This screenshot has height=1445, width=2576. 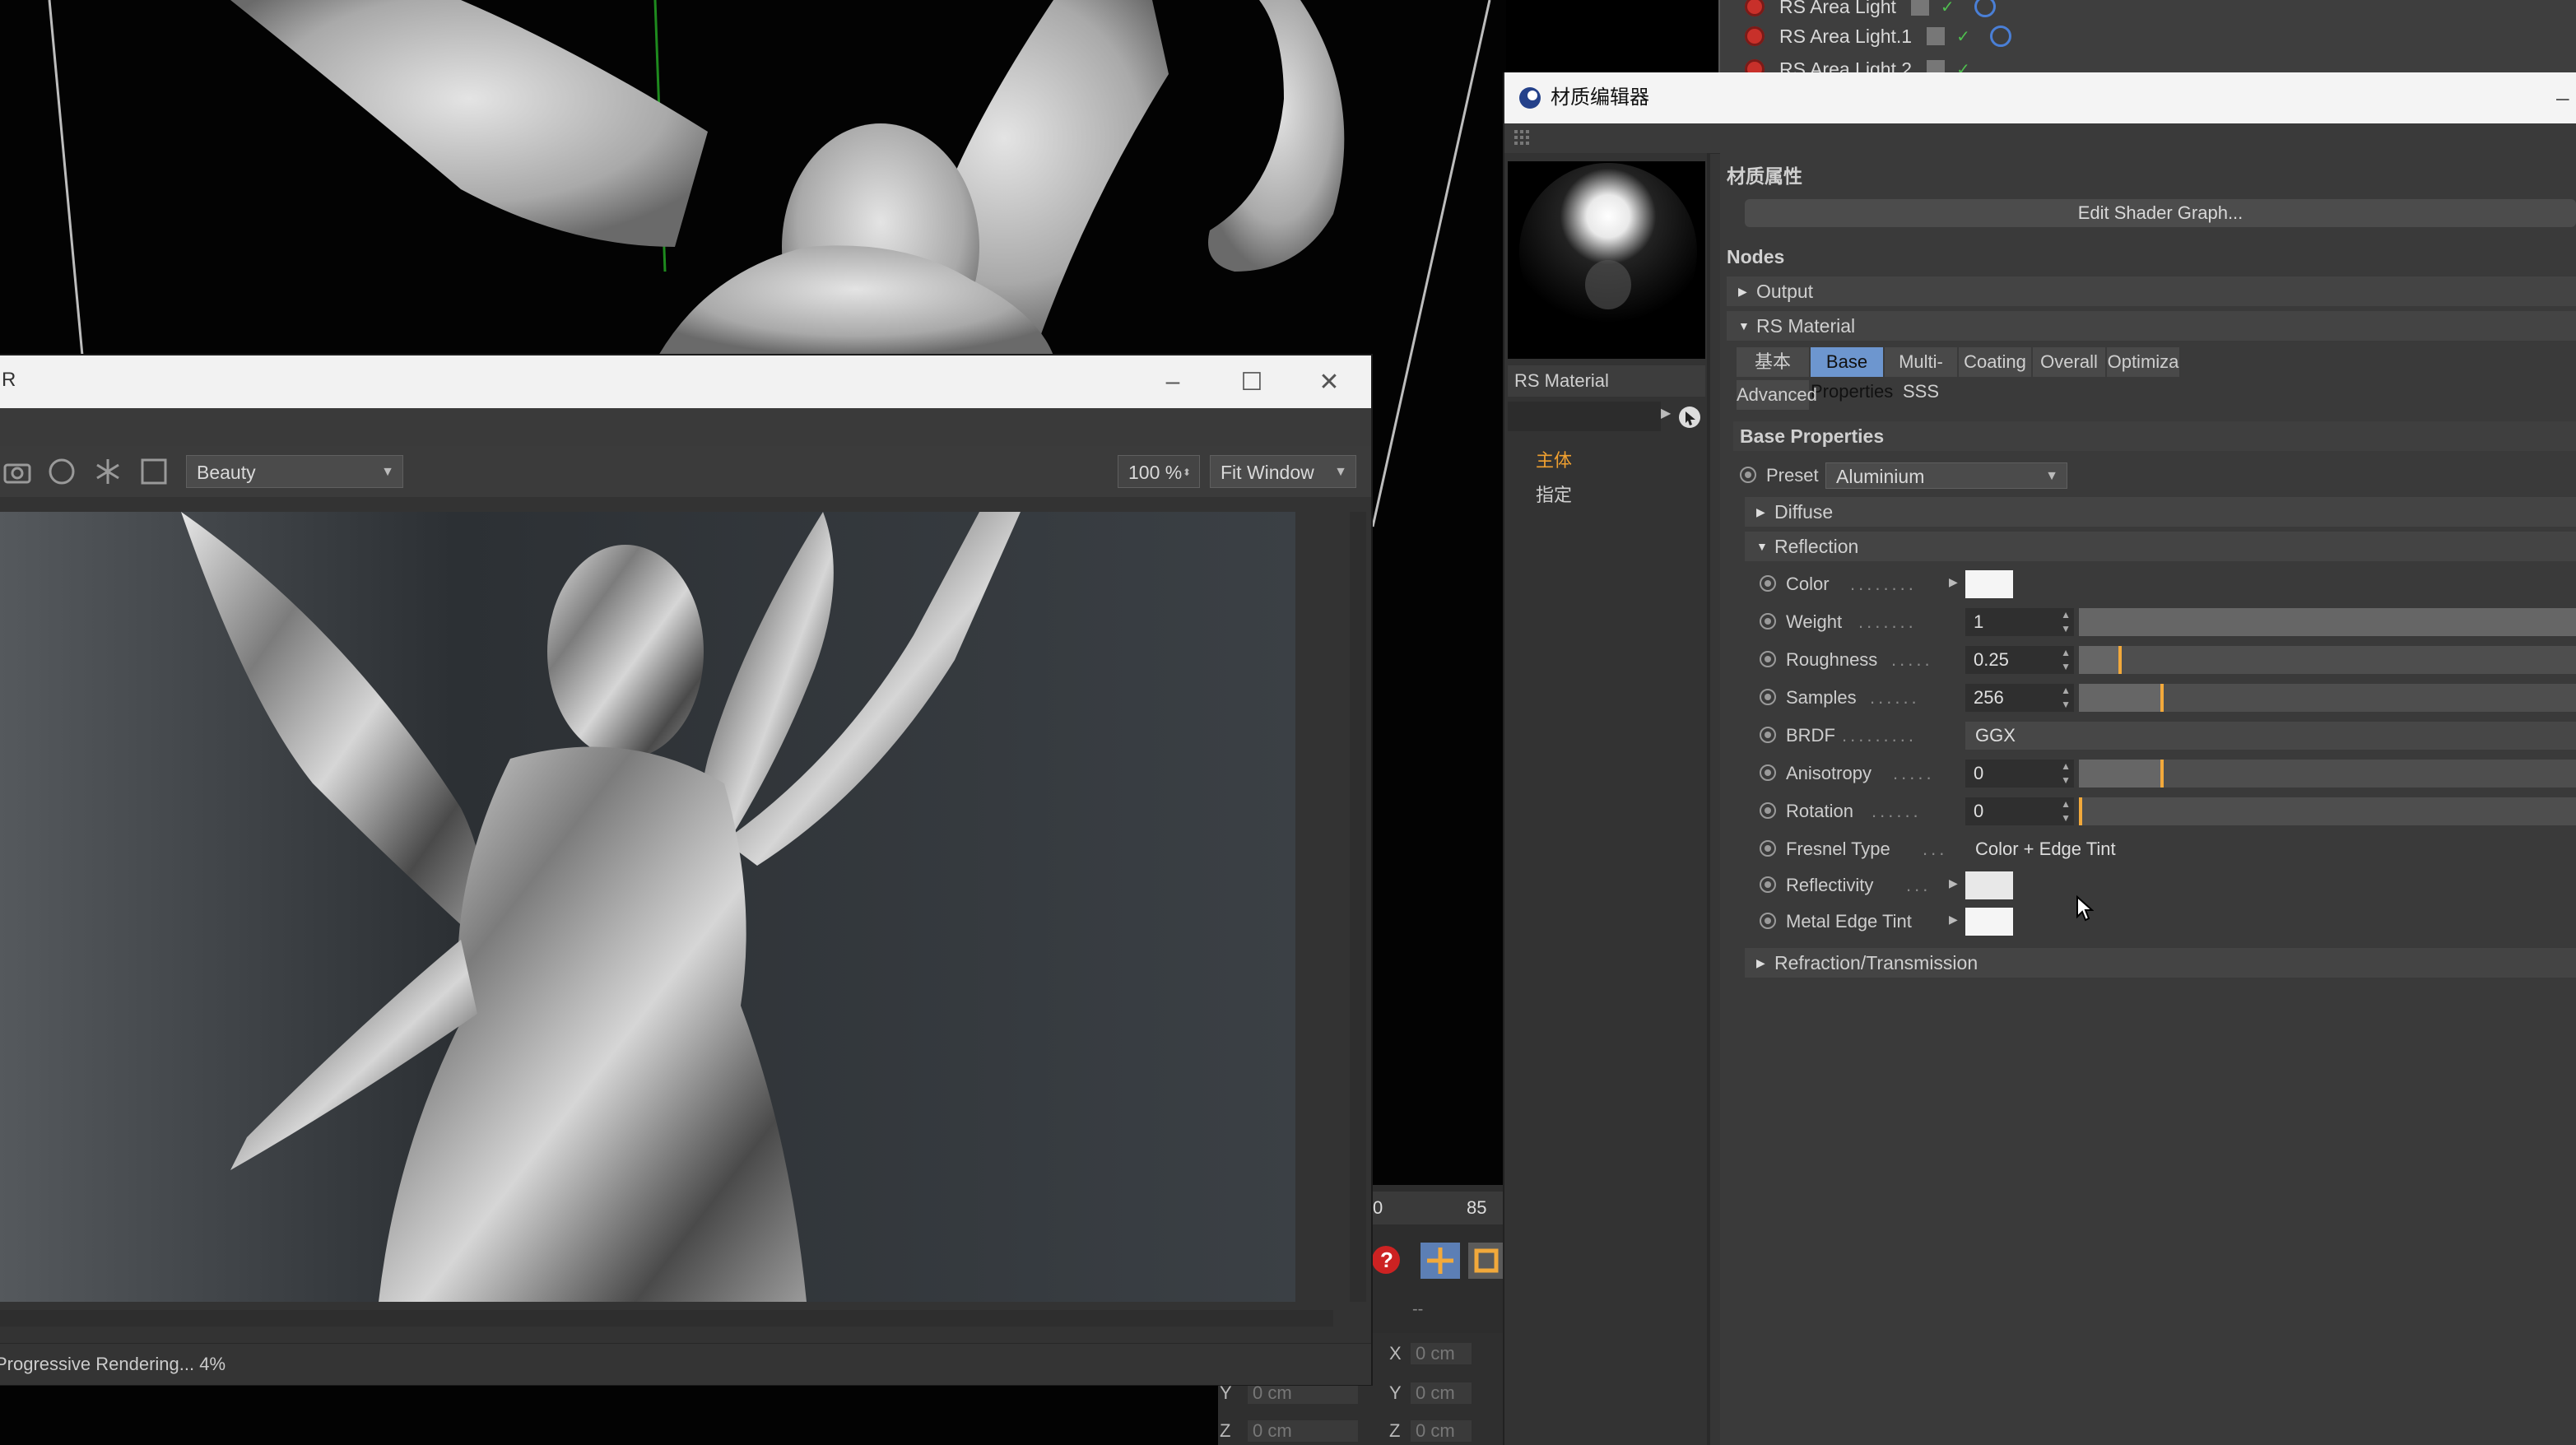 What do you see at coordinates (1159, 471) in the screenshot?
I see `zoom-field: 100 % ⬍` at bounding box center [1159, 471].